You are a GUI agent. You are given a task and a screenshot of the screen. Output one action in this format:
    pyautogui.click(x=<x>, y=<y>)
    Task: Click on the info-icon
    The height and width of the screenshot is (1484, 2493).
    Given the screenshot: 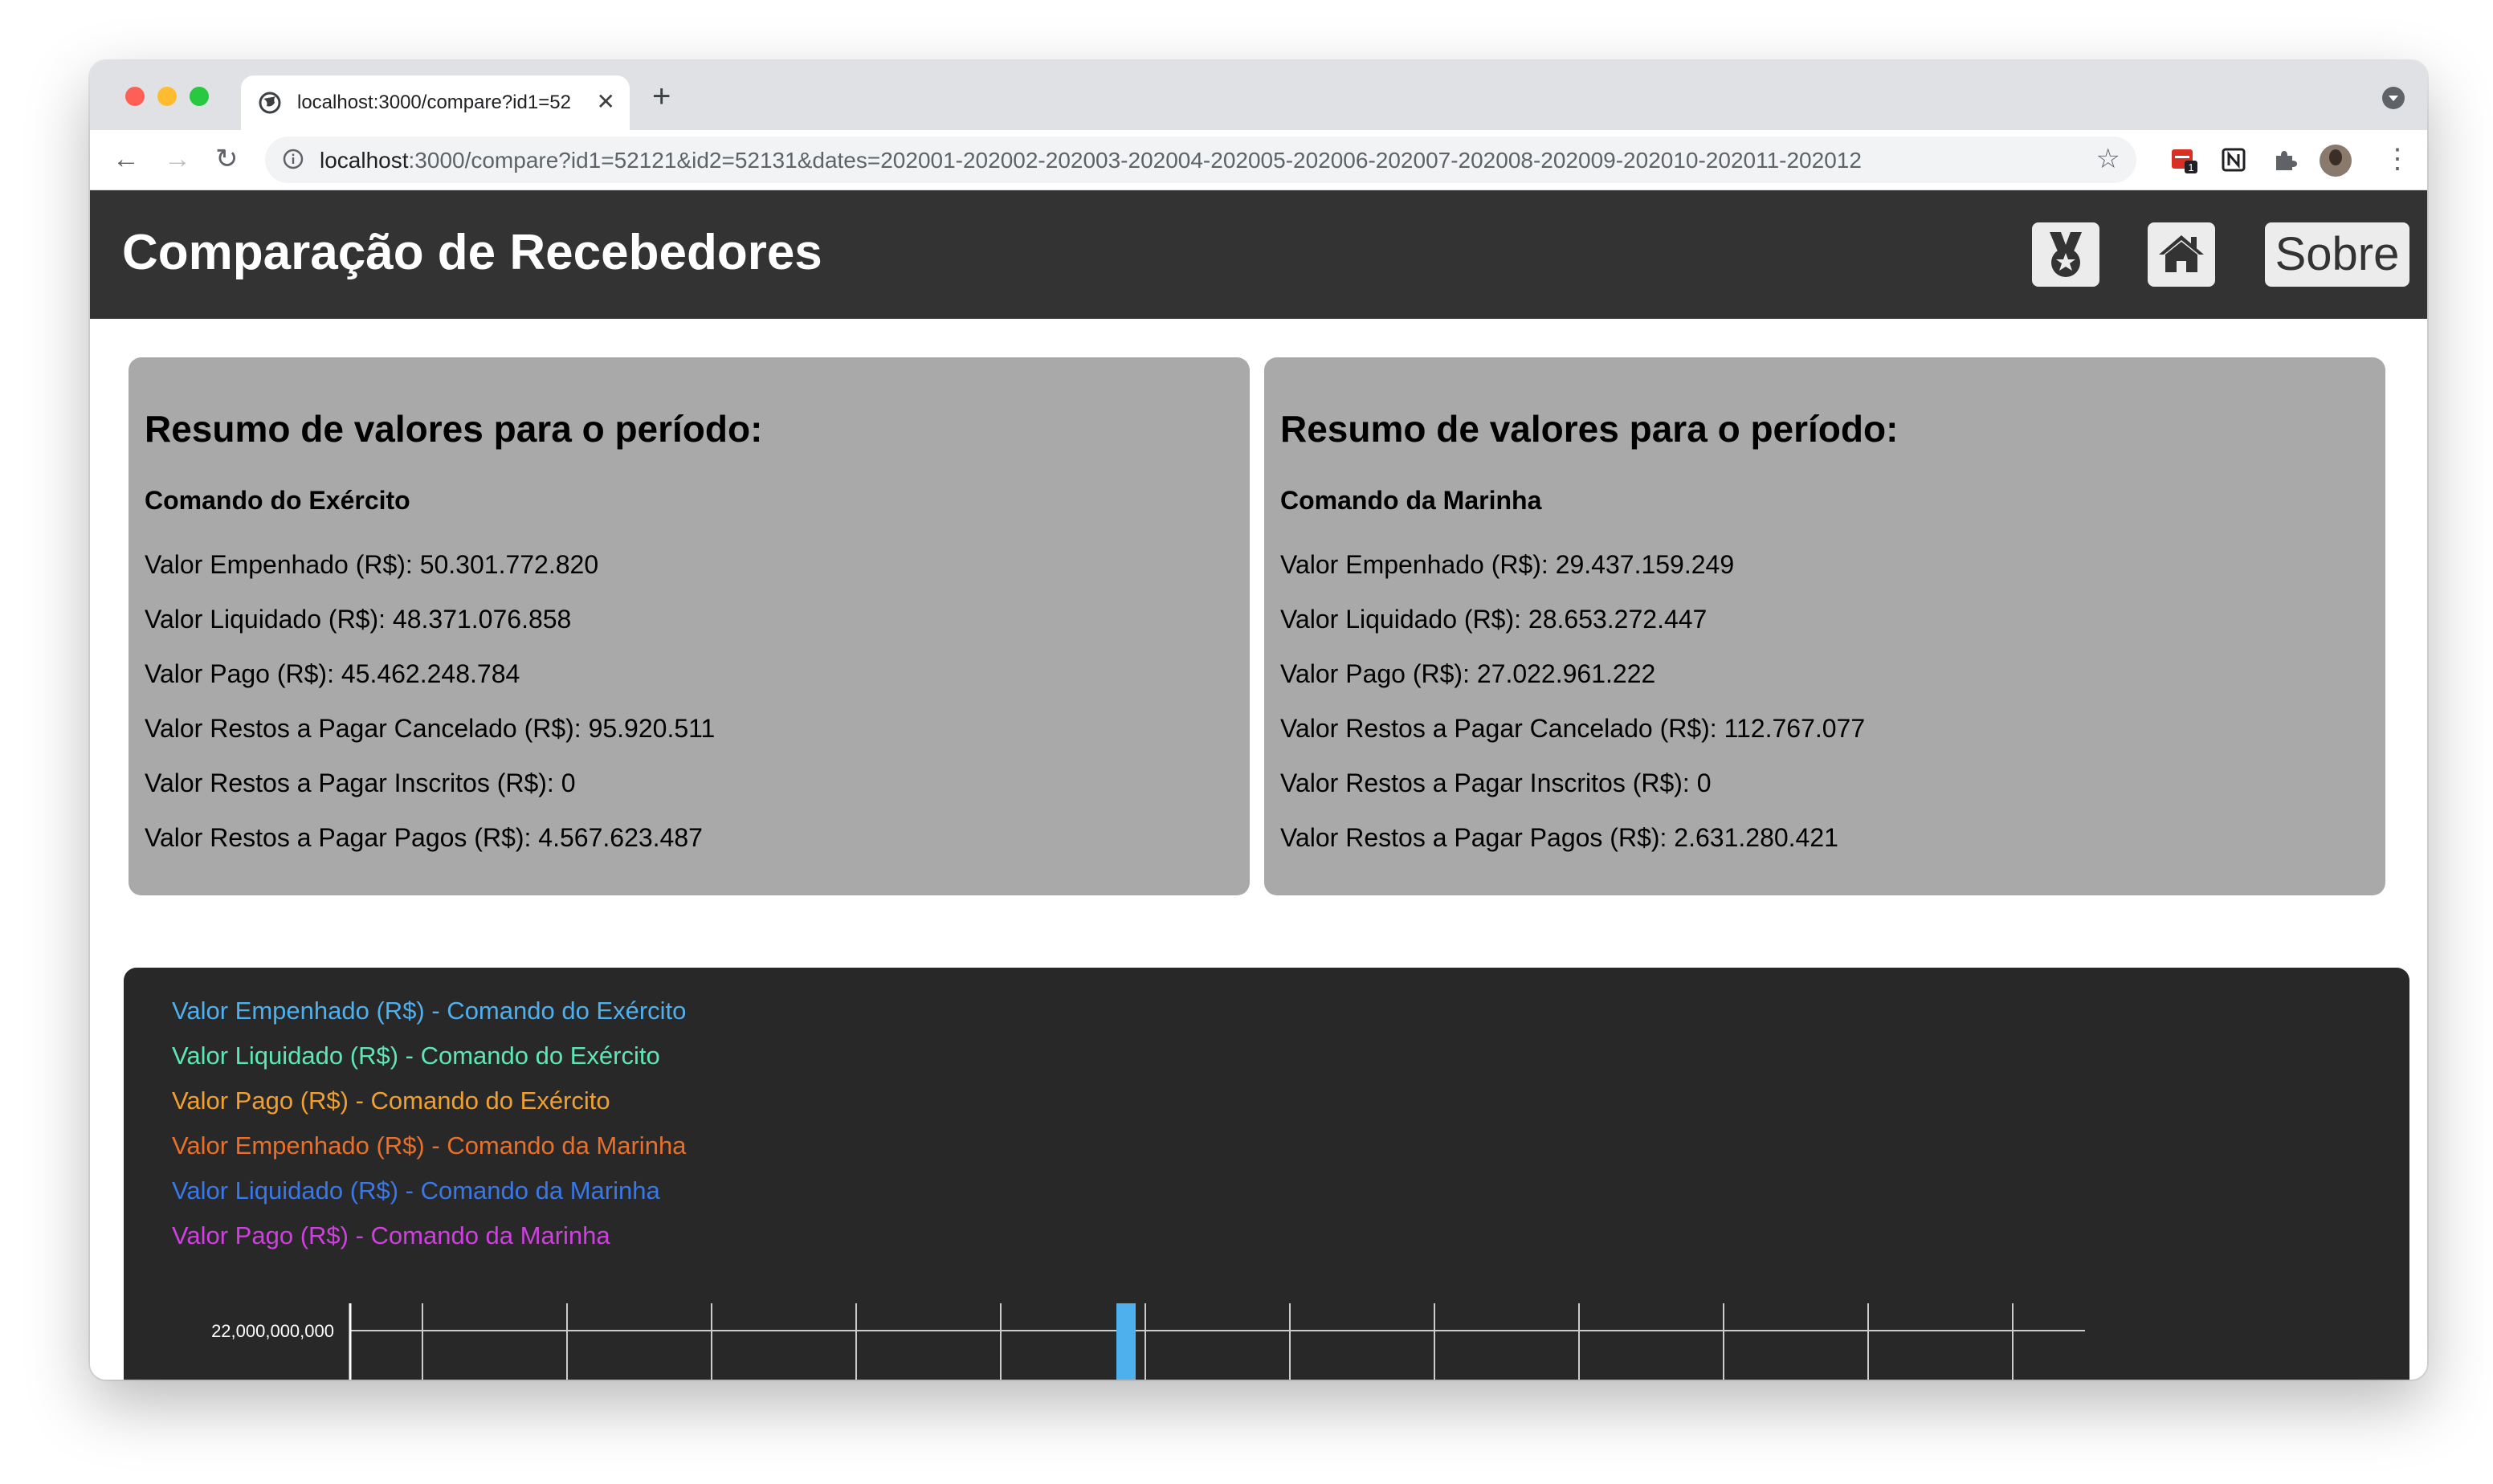 What is the action you would take?
    pyautogui.click(x=293, y=159)
    